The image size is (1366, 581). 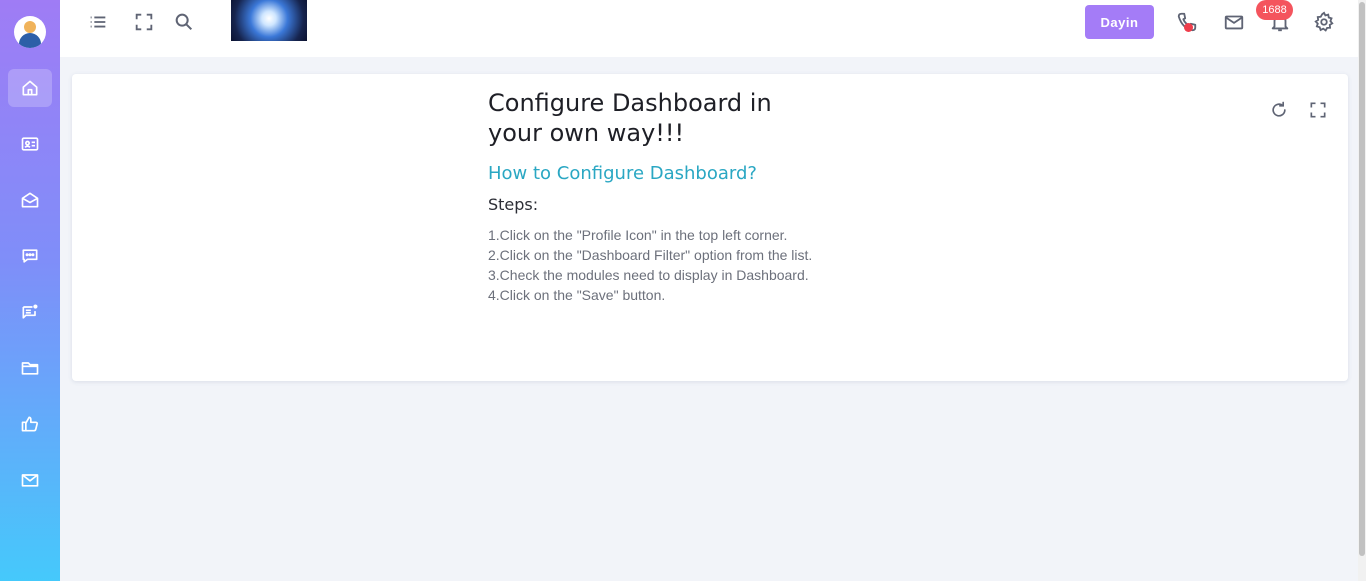 I want to click on search-icon, so click(x=184, y=22).